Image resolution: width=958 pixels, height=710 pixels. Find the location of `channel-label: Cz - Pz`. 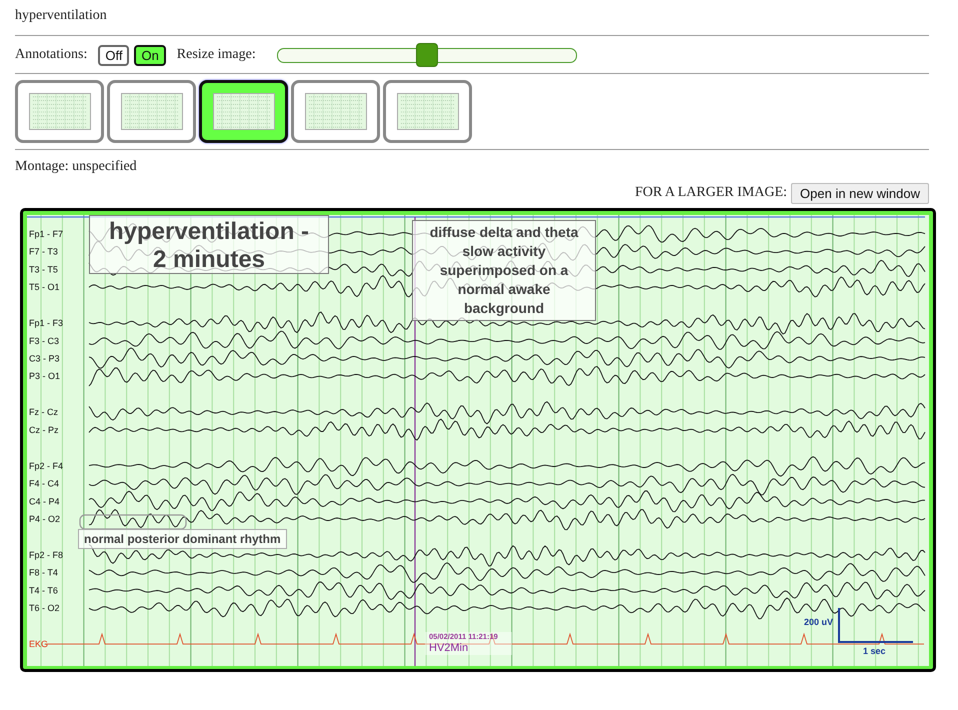

channel-label: Cz - Pz is located at coordinates (44, 429).